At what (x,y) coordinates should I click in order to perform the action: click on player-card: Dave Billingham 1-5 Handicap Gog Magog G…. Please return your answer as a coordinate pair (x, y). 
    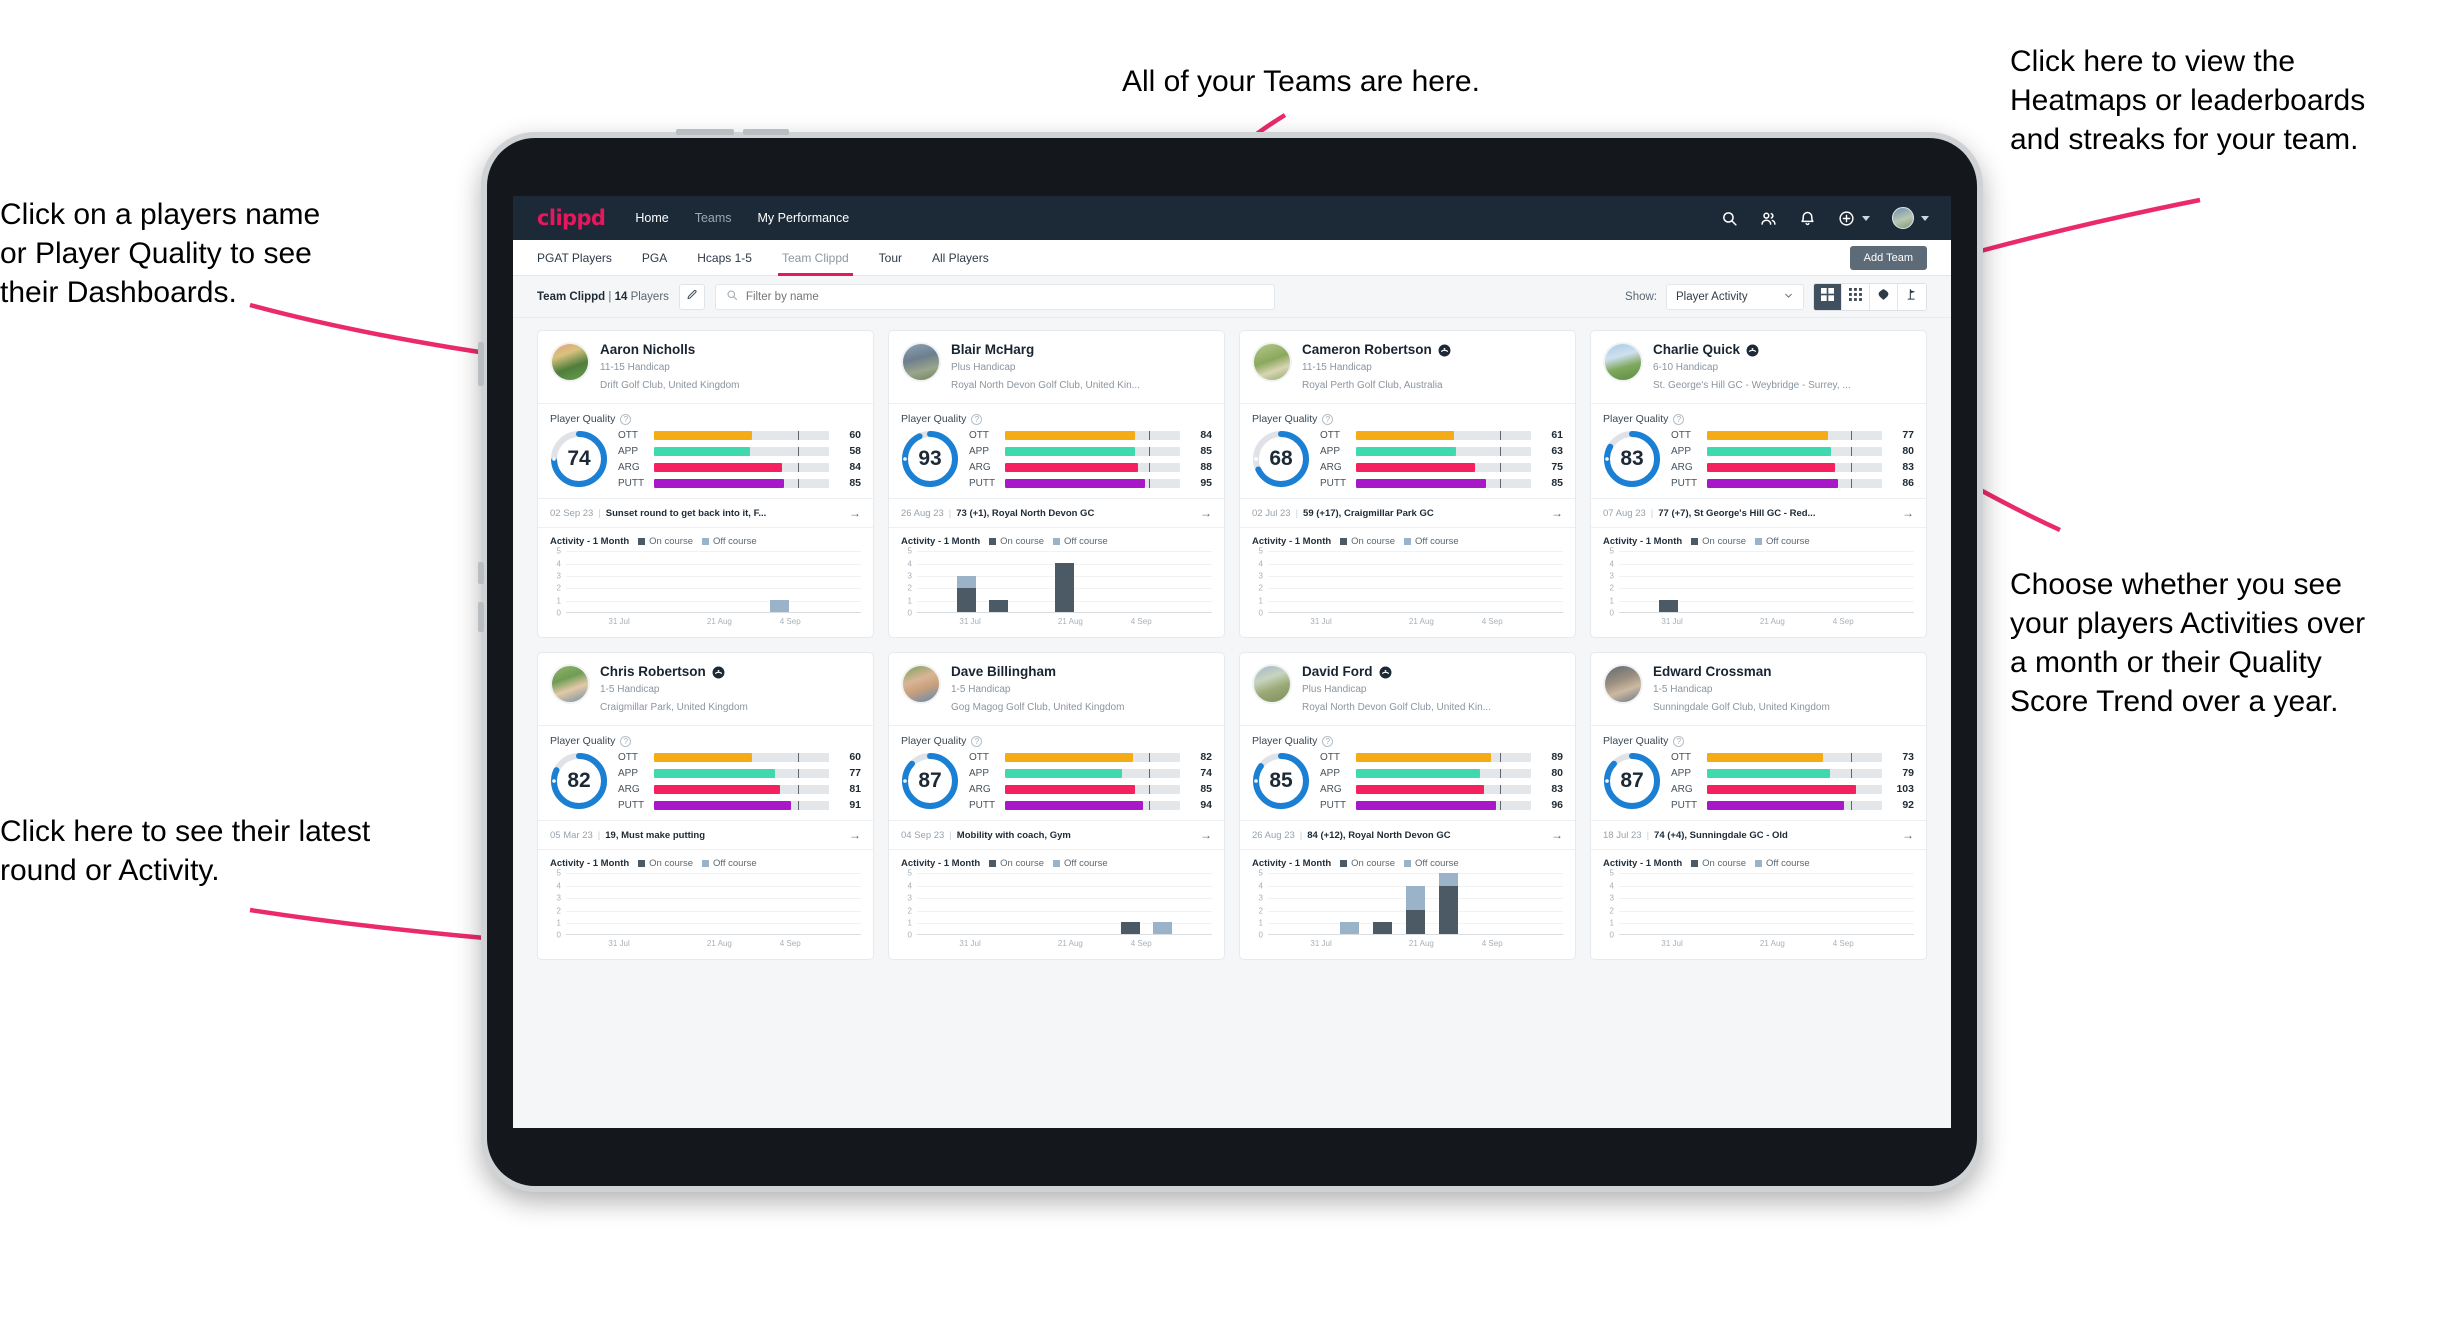
    Looking at the image, I should click on (1056, 806).